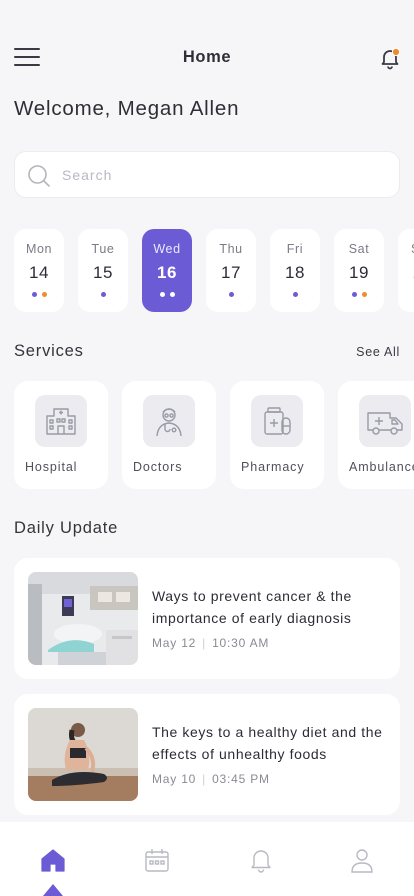 This screenshot has width=414, height=896. I want to click on day-tue: Tue 15, so click(103, 270).